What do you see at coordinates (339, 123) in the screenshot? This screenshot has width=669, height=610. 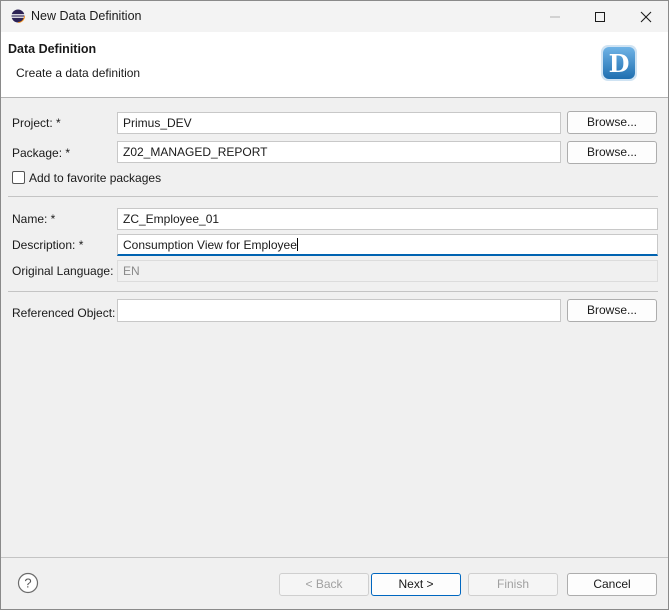 I see `project-field: Primus_DEV` at bounding box center [339, 123].